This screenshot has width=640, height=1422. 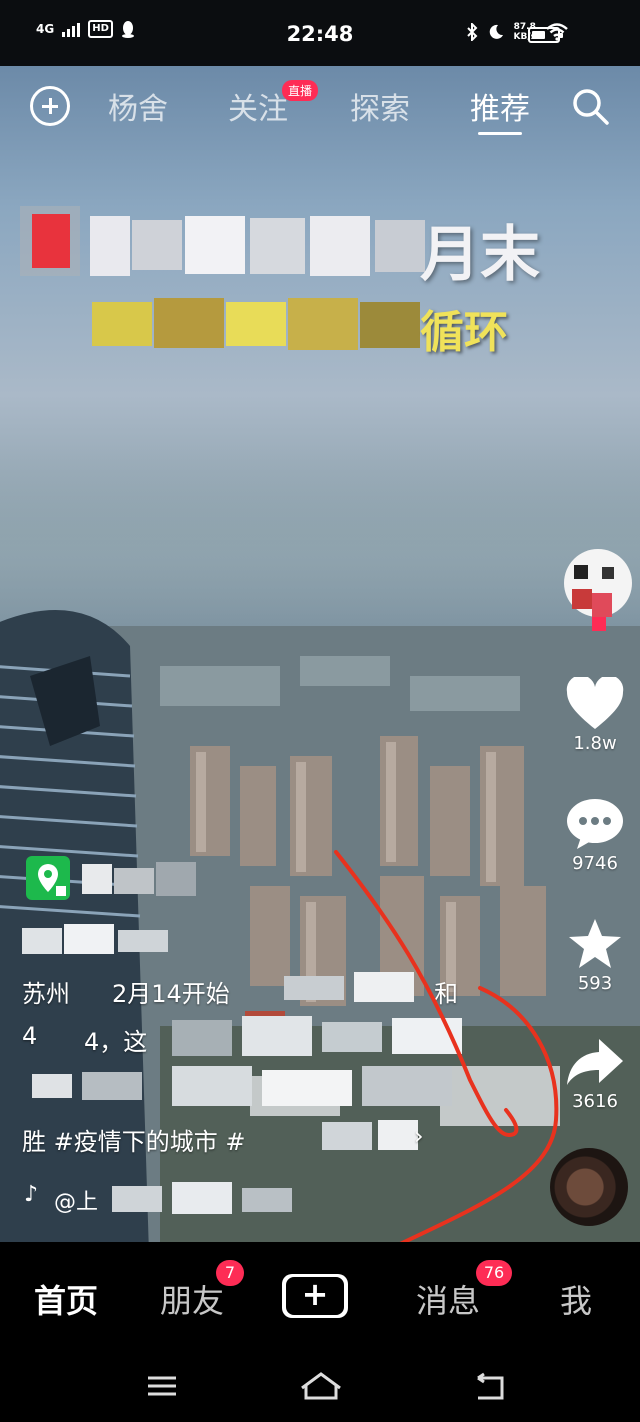 I want to click on tab-friends: 朋友, so click(x=192, y=1299).